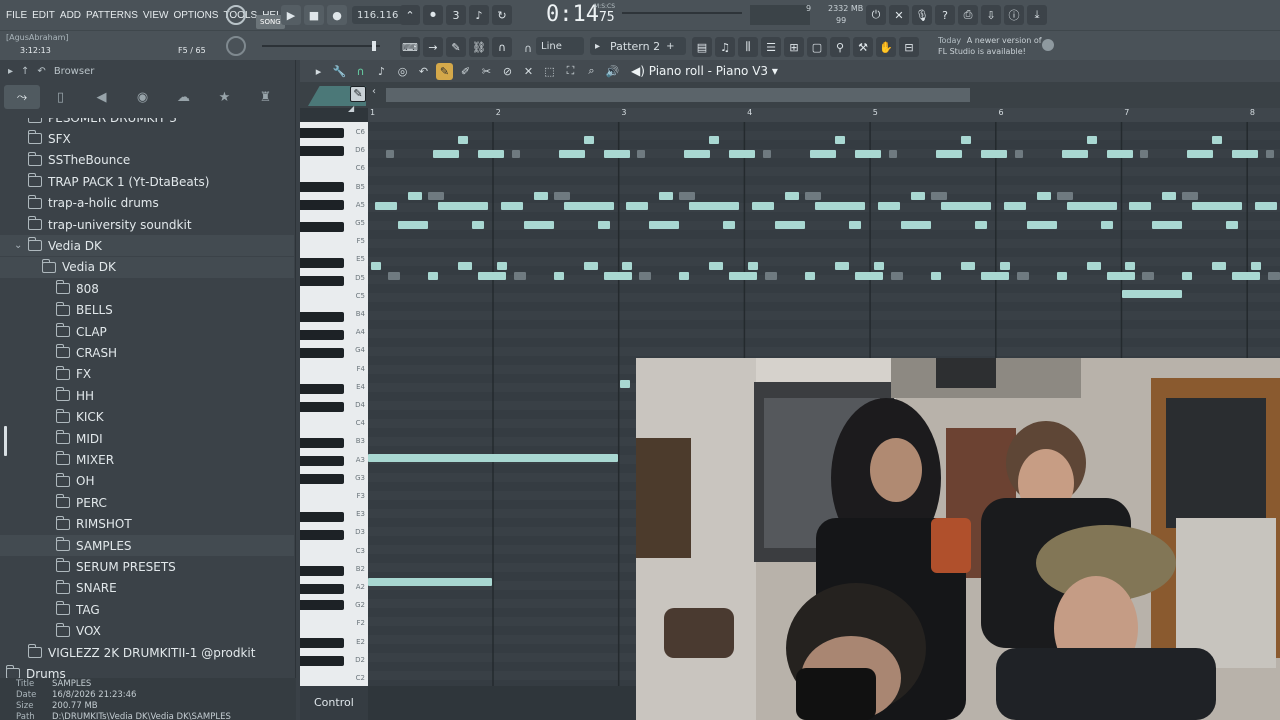  I want to click on browser-item: PESOMER DRUMKIT 3, so click(147, 123).